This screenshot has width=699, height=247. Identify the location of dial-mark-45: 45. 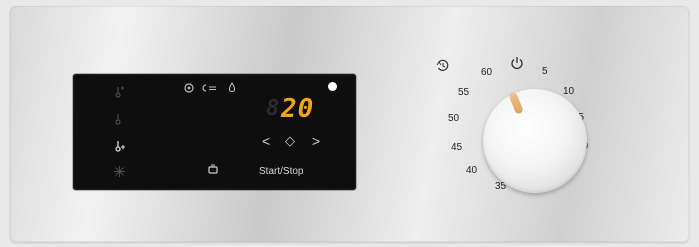
(457, 147).